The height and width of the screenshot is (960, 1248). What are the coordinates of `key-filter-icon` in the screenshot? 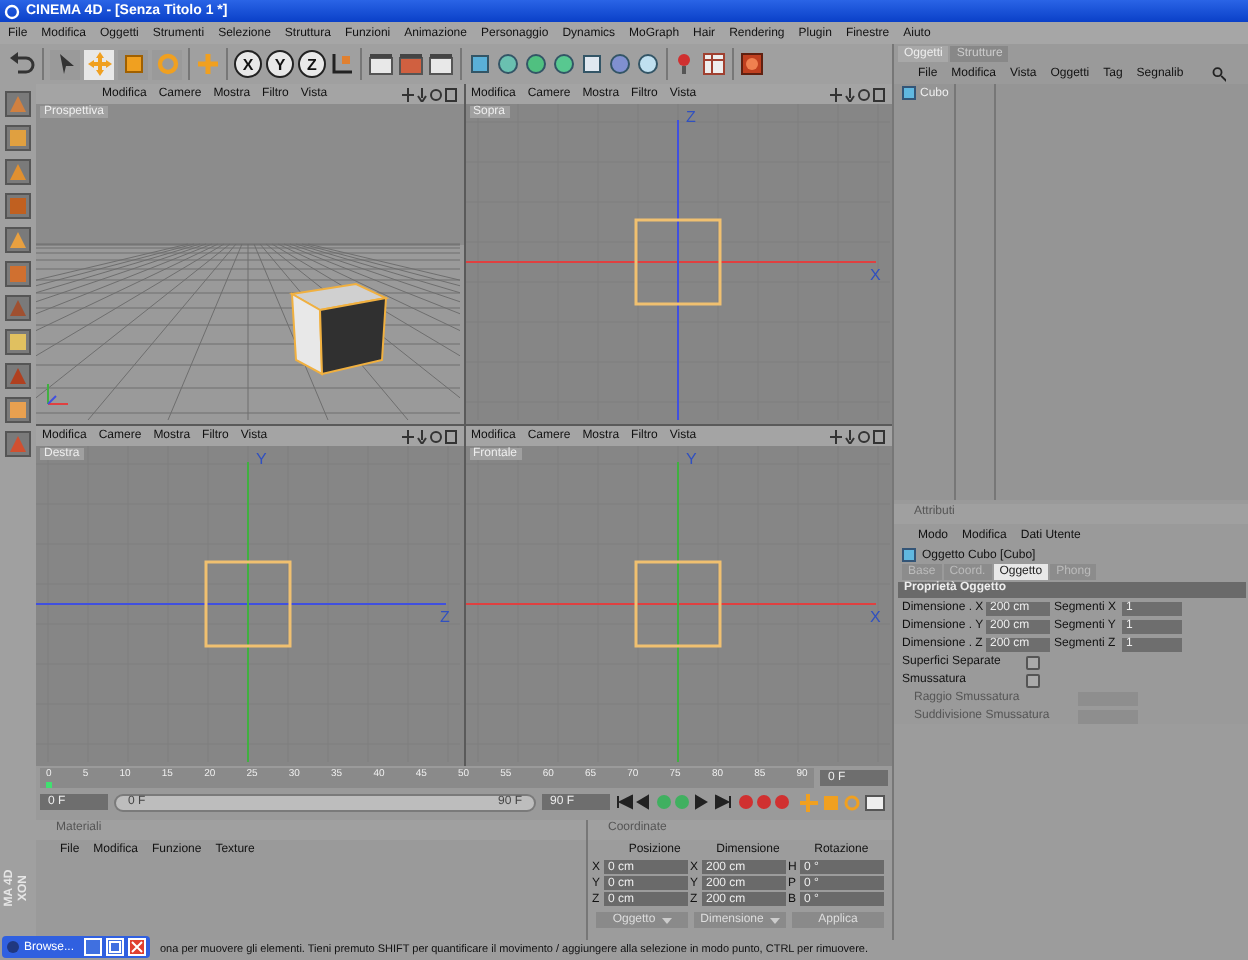 It's located at (844, 802).